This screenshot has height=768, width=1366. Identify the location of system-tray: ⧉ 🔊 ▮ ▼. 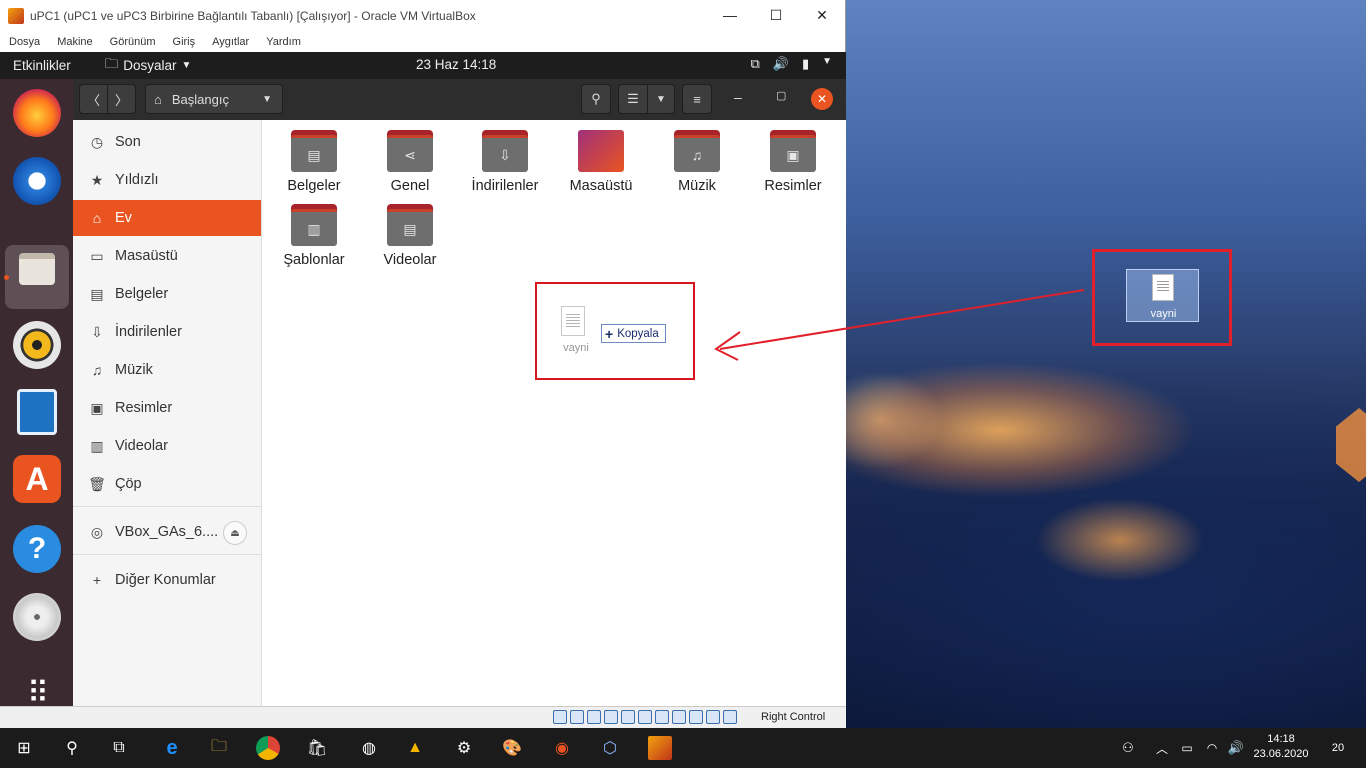
(791, 64).